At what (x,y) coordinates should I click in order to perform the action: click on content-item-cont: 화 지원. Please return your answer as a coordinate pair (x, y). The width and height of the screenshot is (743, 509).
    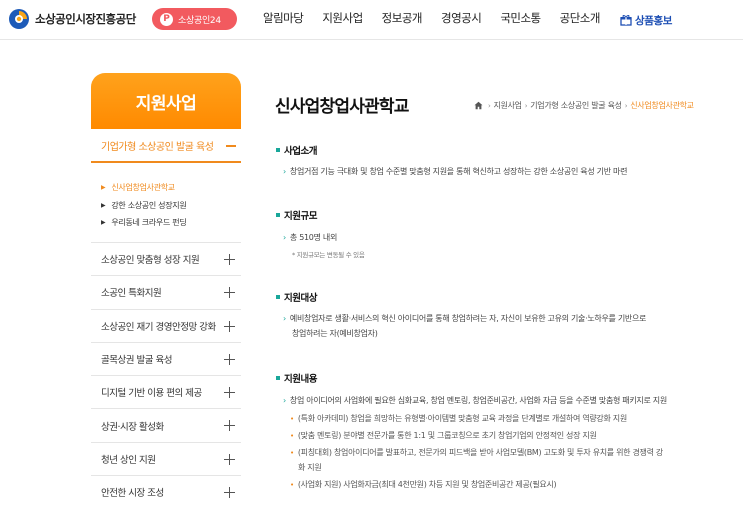
    Looking at the image, I should click on (310, 467).